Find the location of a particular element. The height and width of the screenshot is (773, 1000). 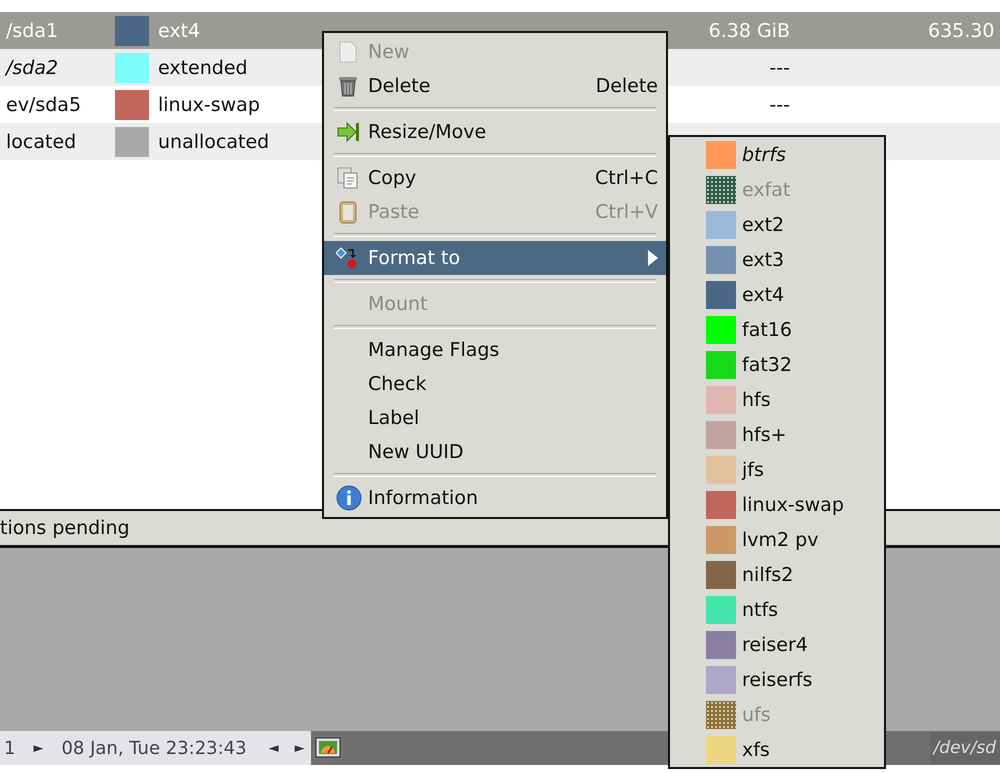

table-cell-text: ext4 is located at coordinates (178, 31).